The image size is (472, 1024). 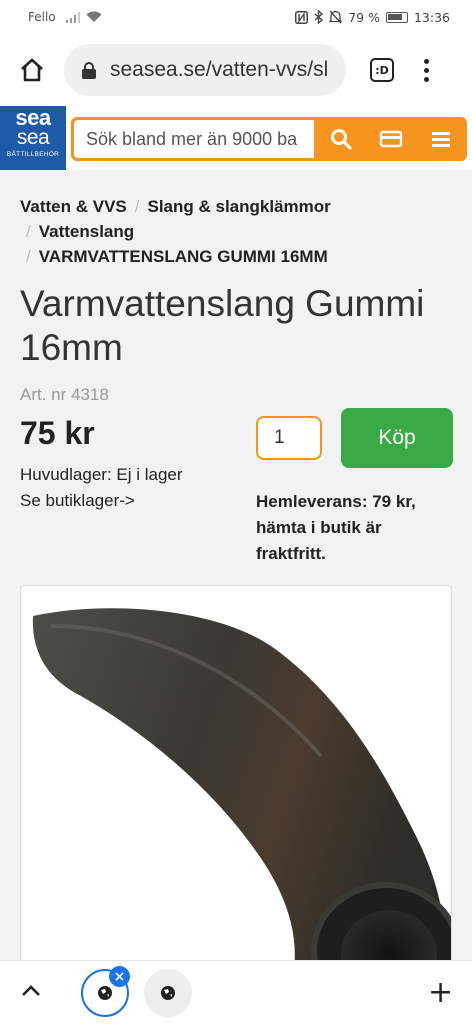 I want to click on url-text: seasea.se/vatten-vvs/sl, so click(x=219, y=69).